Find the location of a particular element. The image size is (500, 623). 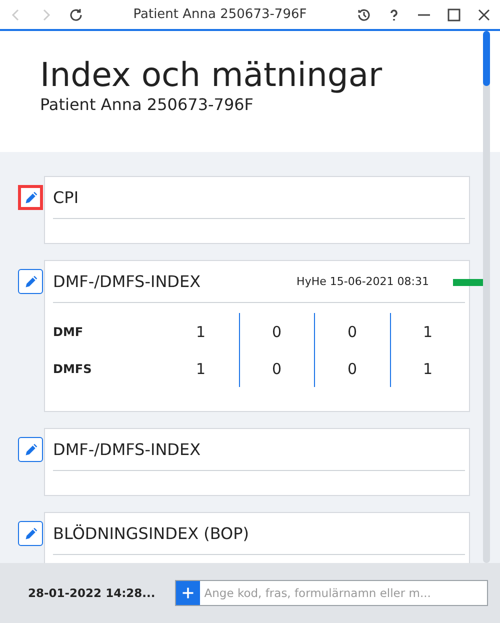

card-title: CPI is located at coordinates (66, 197).